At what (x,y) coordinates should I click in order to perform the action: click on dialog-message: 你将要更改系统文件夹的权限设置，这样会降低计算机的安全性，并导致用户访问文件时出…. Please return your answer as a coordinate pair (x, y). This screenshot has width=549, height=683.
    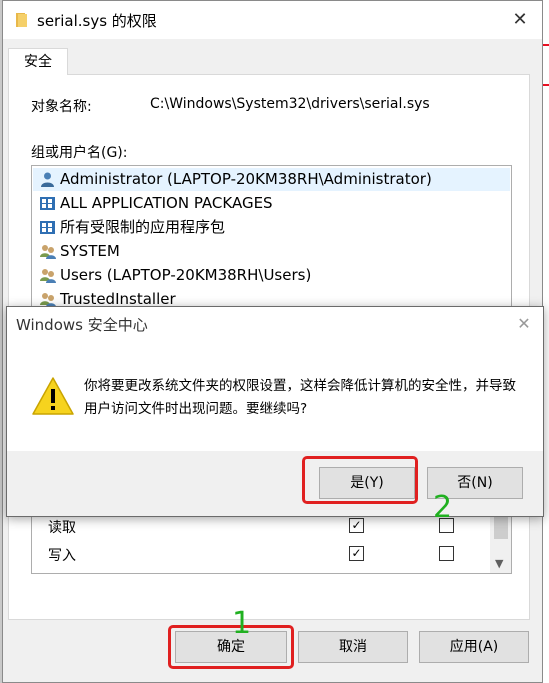
    Looking at the image, I should click on (300, 397).